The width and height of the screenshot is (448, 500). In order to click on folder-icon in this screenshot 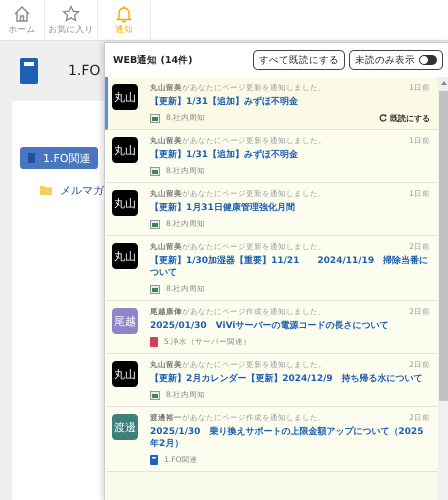, I will do `click(46, 190)`.